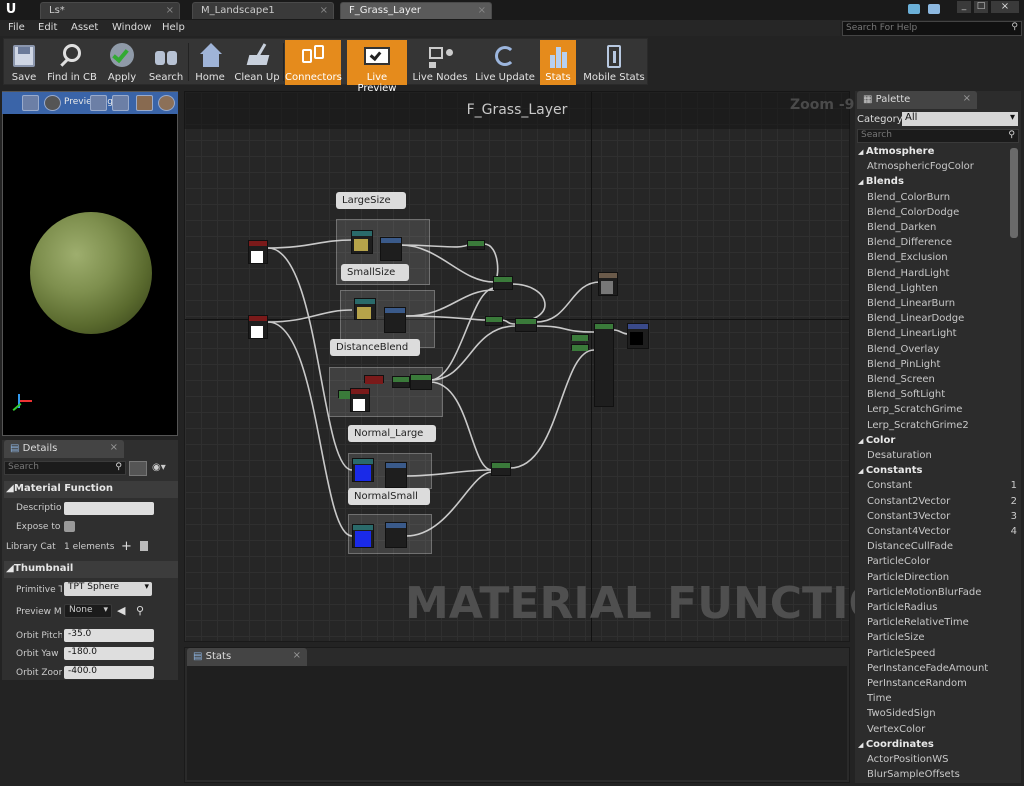 This screenshot has height=786, width=1024. What do you see at coordinates (1011, 135) in the screenshot?
I see `search-icon: ⚲` at bounding box center [1011, 135].